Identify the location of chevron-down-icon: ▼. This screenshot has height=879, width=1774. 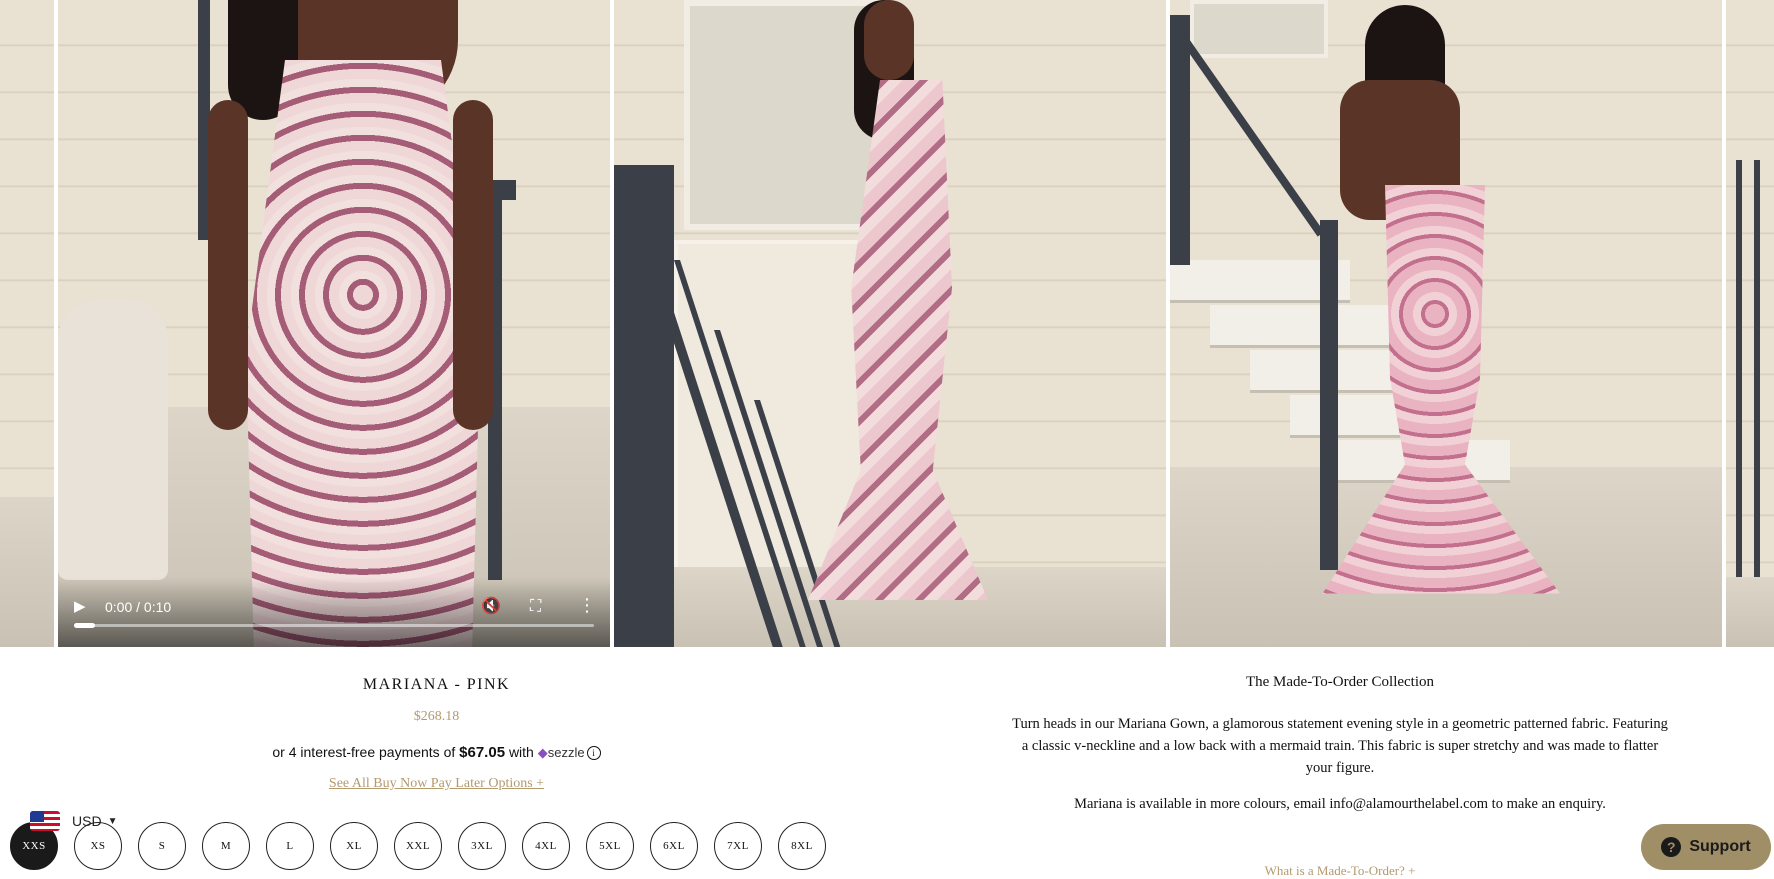
(112, 821).